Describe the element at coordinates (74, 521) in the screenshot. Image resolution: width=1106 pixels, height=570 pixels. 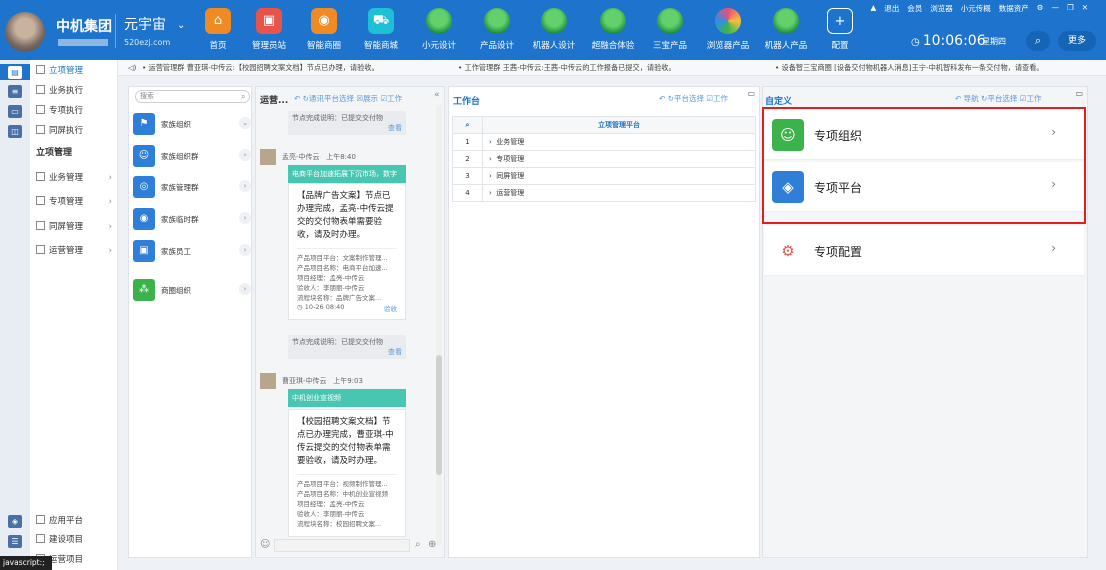
I see `menu-app-platform: 应用平台` at that location.